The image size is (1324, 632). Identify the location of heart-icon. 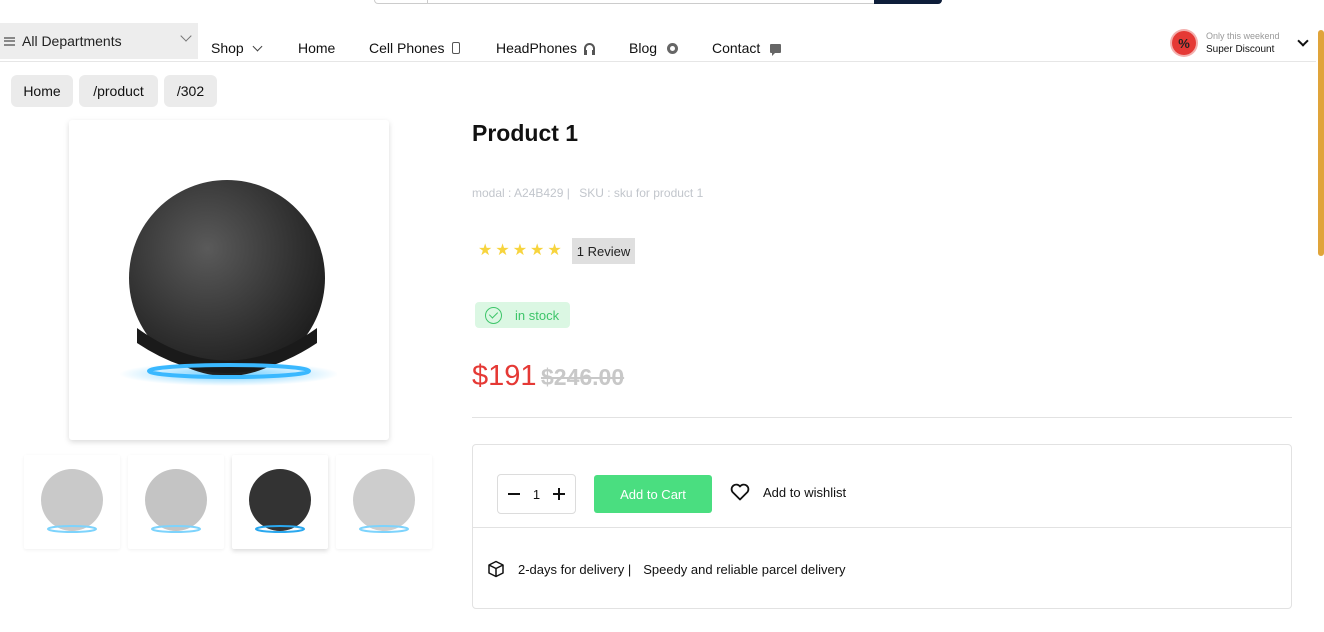
(740, 492).